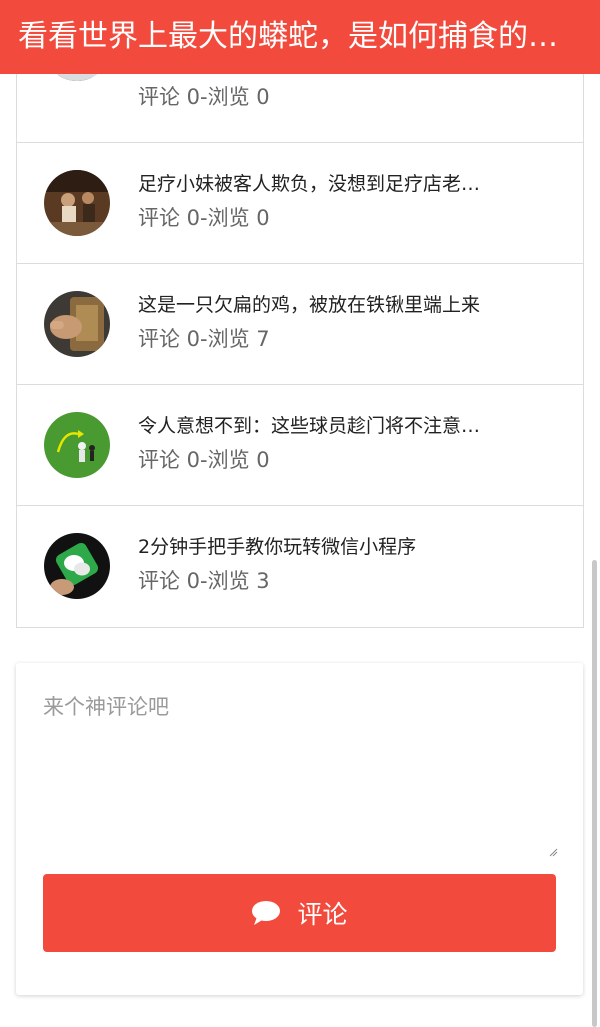 This screenshot has height=1027, width=600. I want to click on thumbnail-hand-icon, so click(77, 324).